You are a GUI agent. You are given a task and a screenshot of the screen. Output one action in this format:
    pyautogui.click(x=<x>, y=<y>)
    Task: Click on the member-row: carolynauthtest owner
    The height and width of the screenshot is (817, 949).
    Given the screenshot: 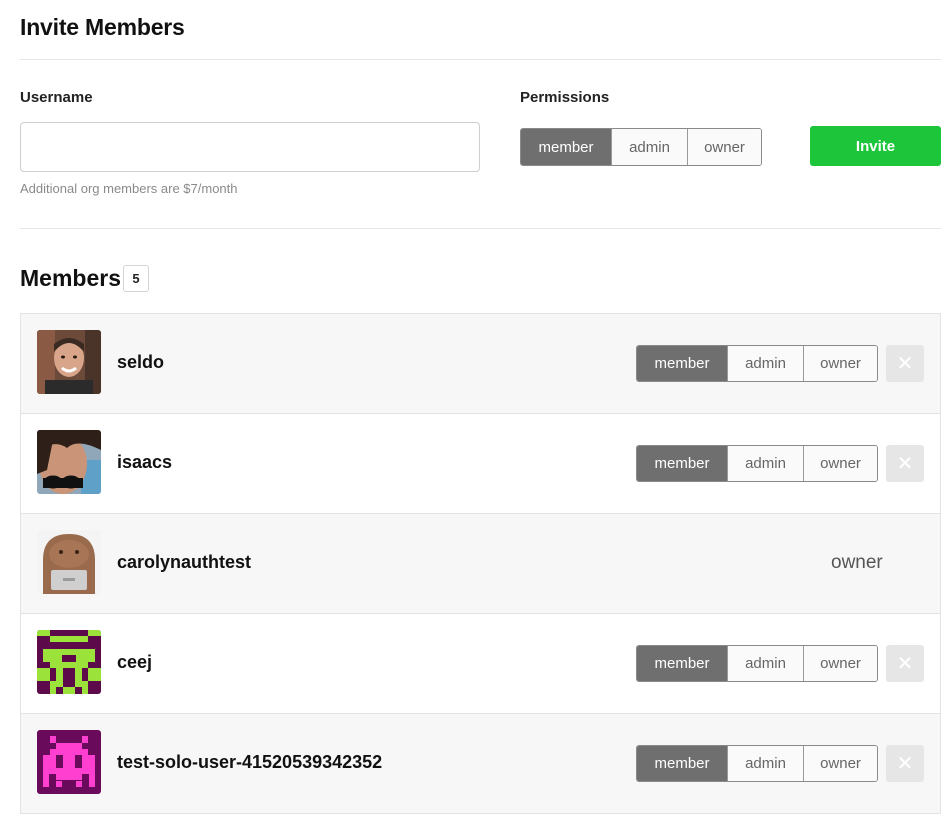 What is the action you would take?
    pyautogui.click(x=480, y=564)
    